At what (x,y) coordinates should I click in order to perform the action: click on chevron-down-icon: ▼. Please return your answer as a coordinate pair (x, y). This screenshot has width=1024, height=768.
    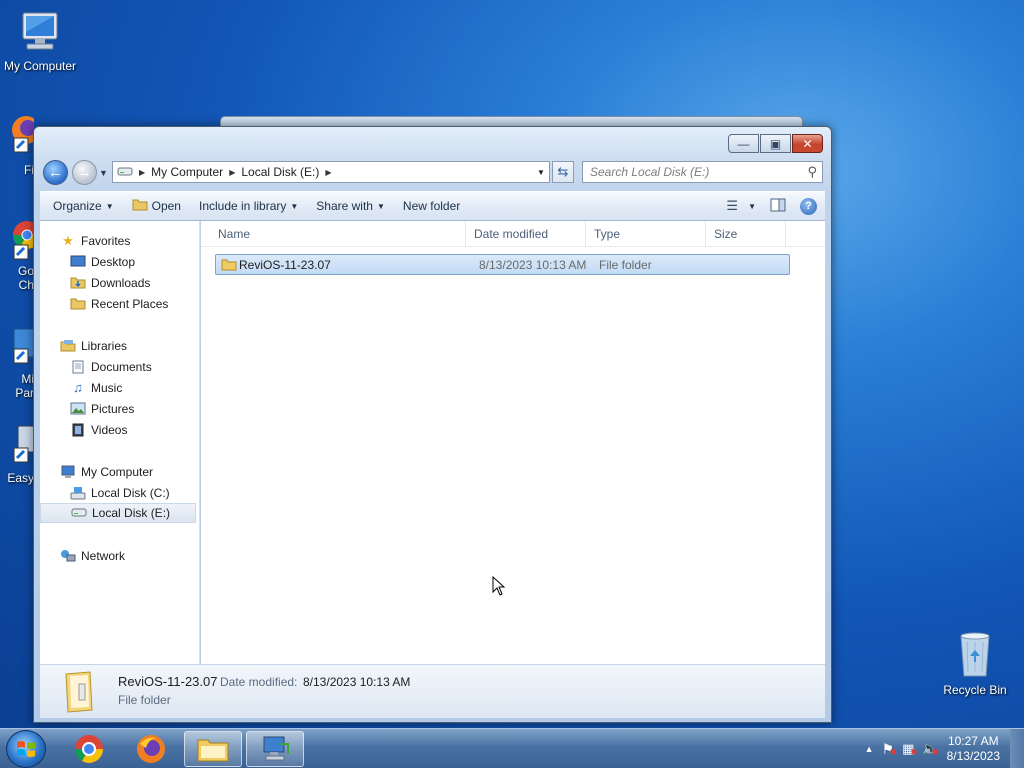
    Looking at the image, I should click on (752, 206).